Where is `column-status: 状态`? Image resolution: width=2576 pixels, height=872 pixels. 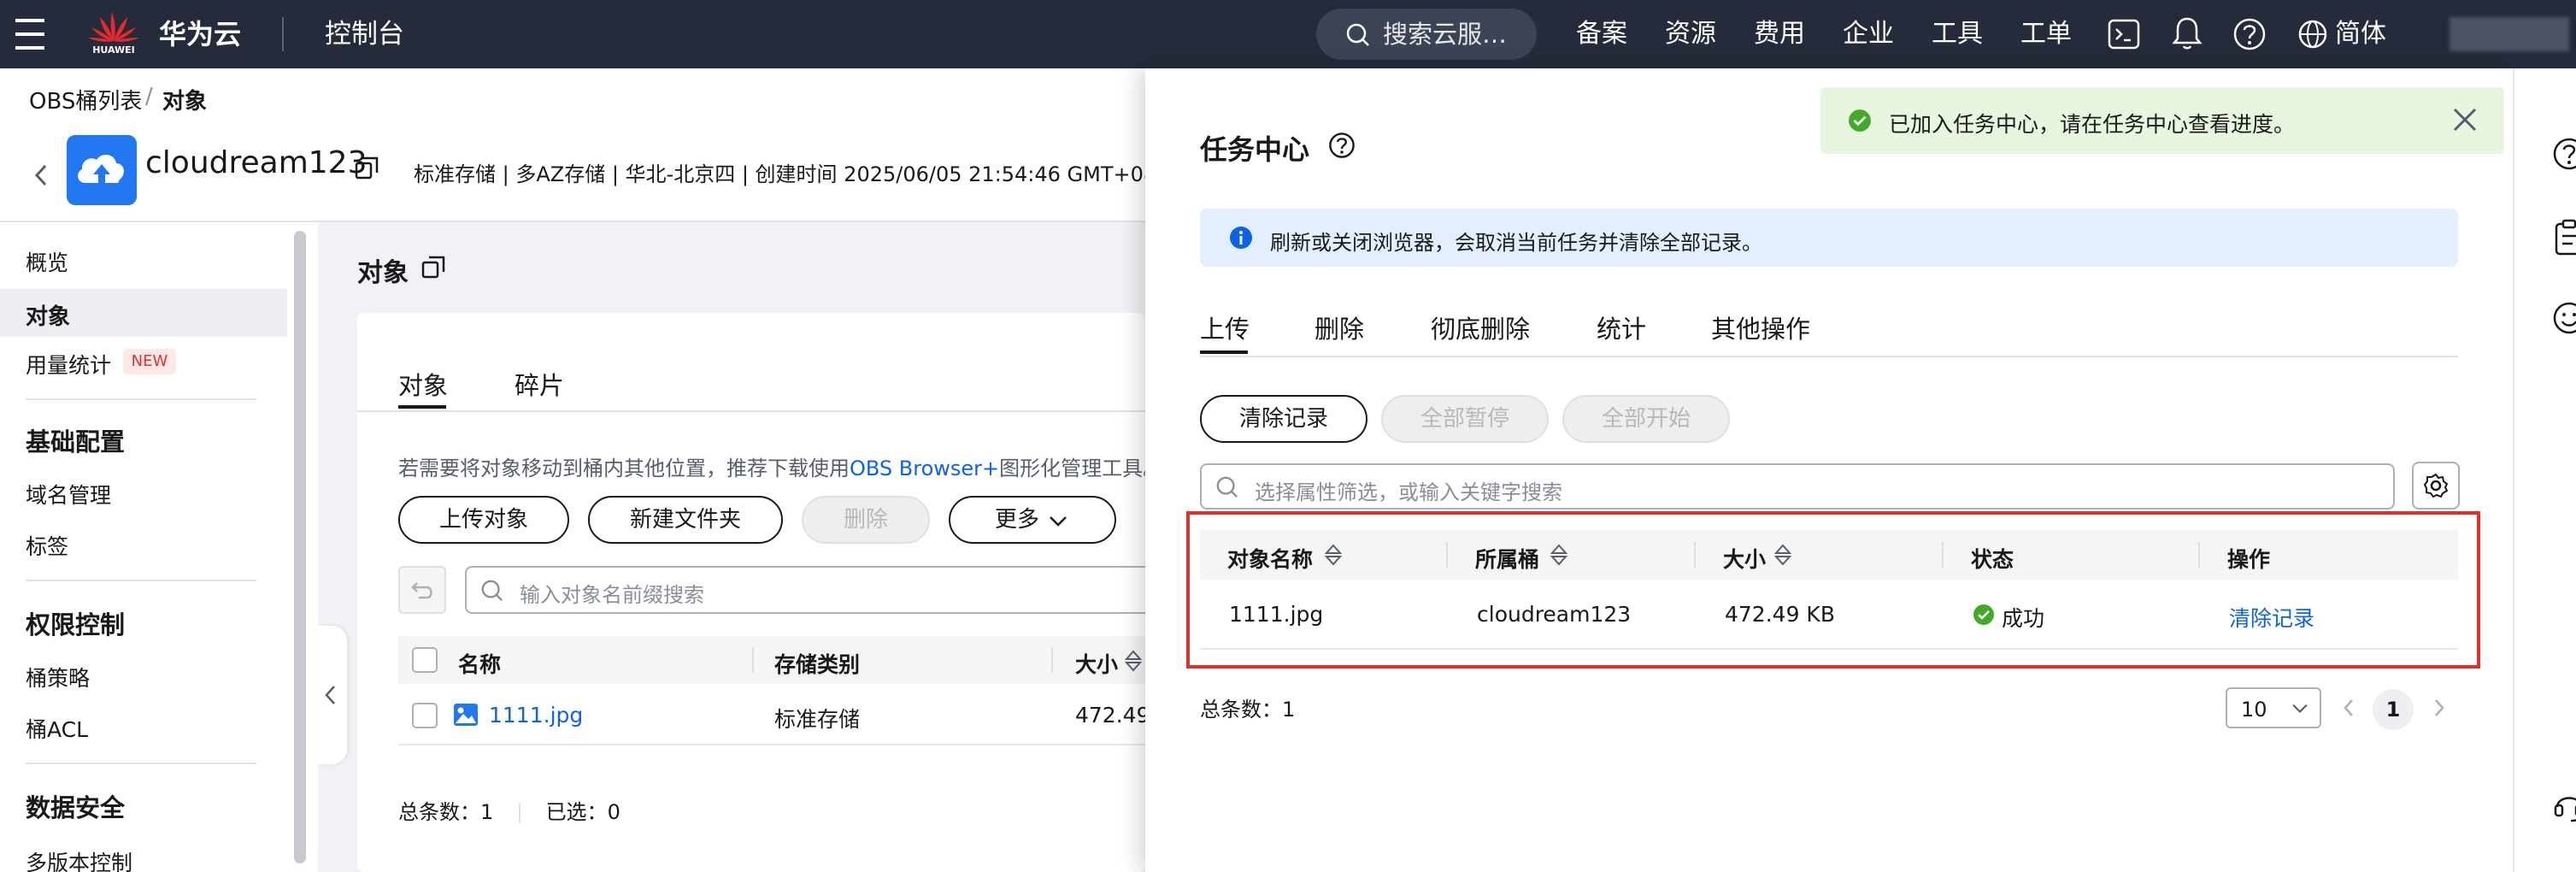 column-status: 状态 is located at coordinates (1992, 559).